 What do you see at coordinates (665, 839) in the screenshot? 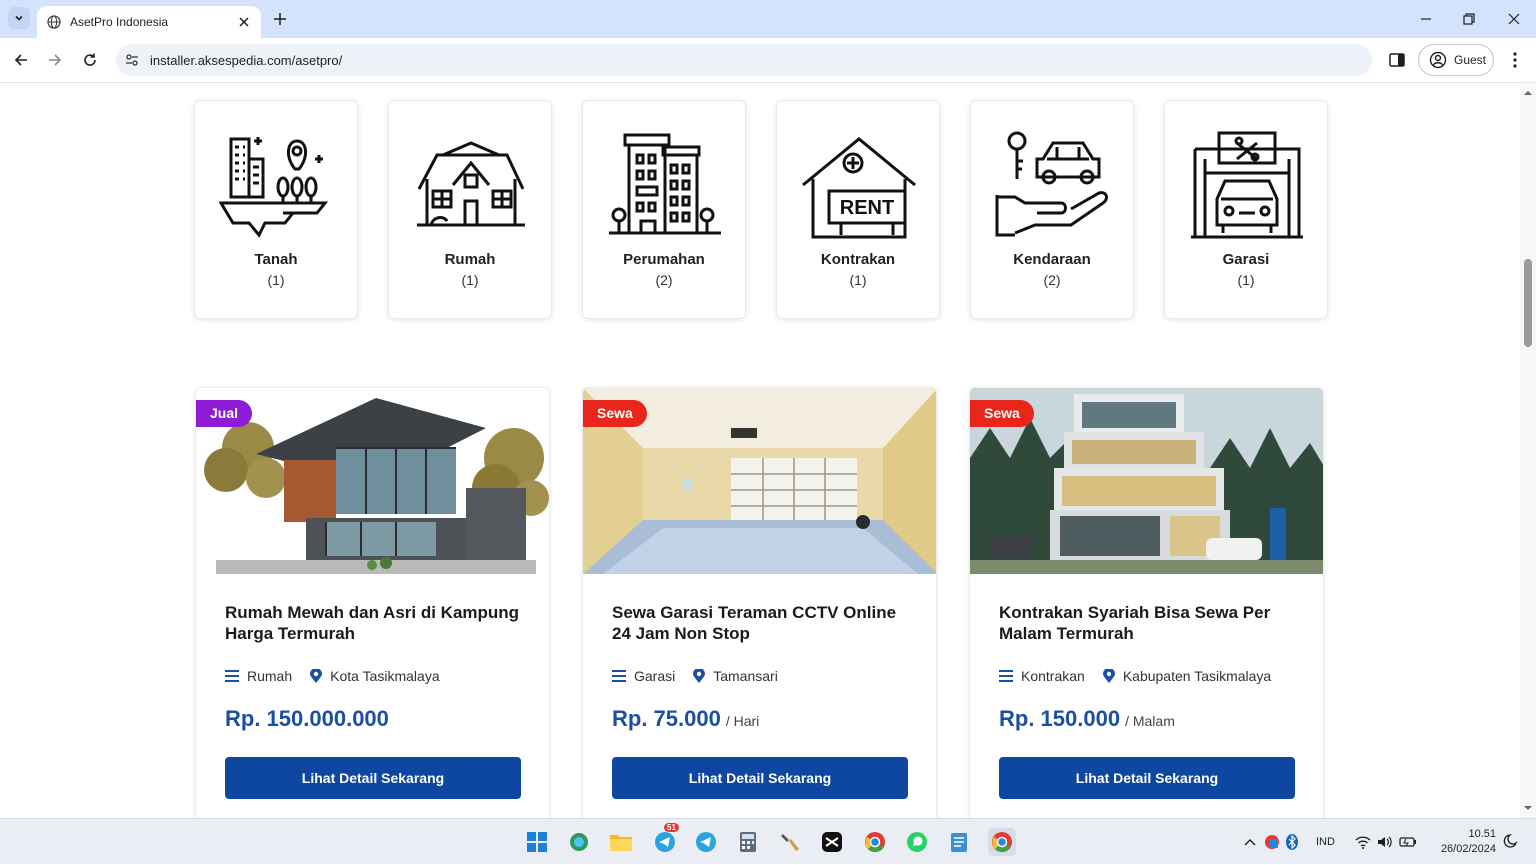
I see `telegram-app-icon: 51` at bounding box center [665, 839].